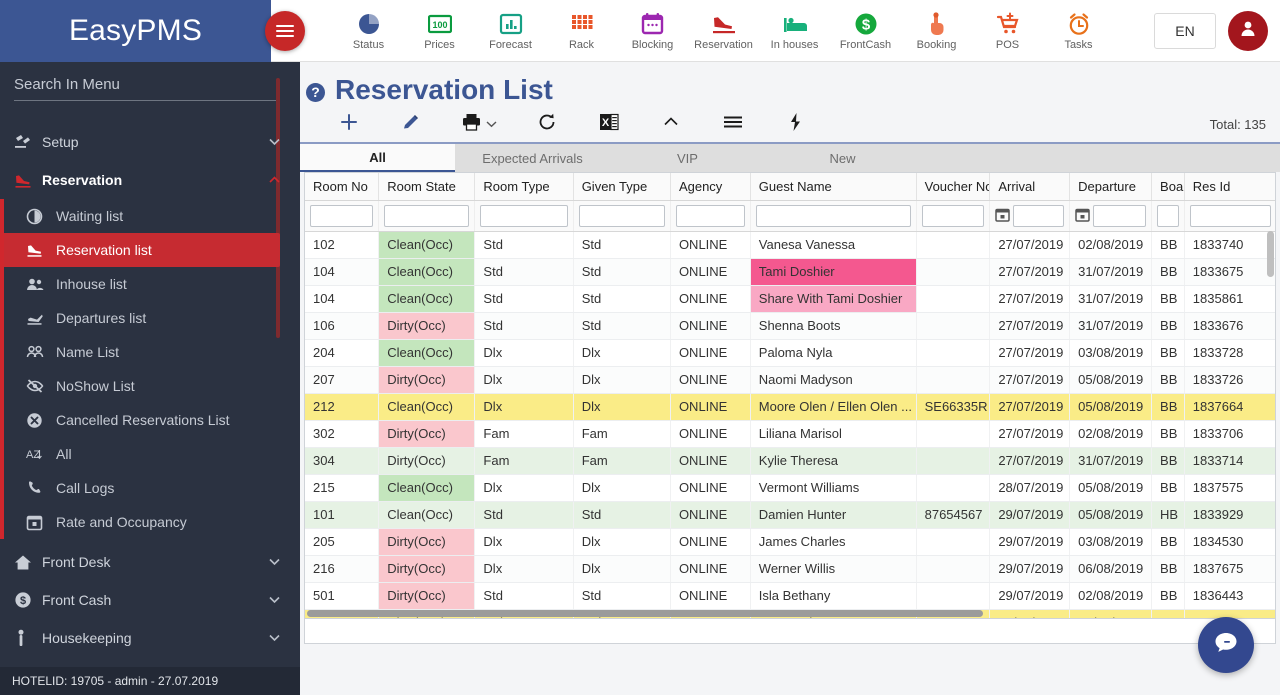 This screenshot has height=695, width=1280. Describe the element at coordinates (150, 318) in the screenshot. I see `sidebar-item-departures-list: Departures list` at that location.